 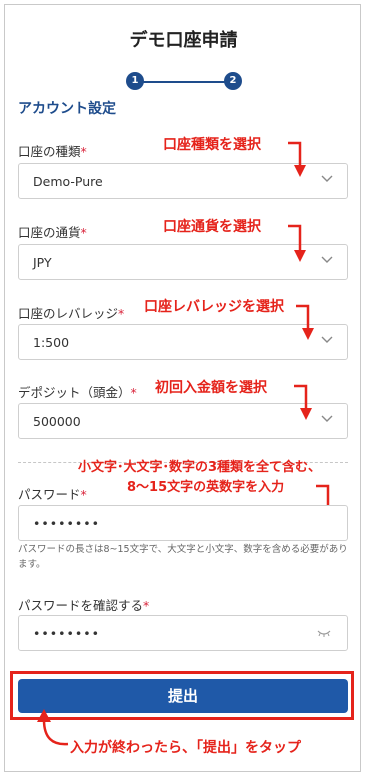 I want to click on section-title: アカウント設定, so click(x=67, y=109).